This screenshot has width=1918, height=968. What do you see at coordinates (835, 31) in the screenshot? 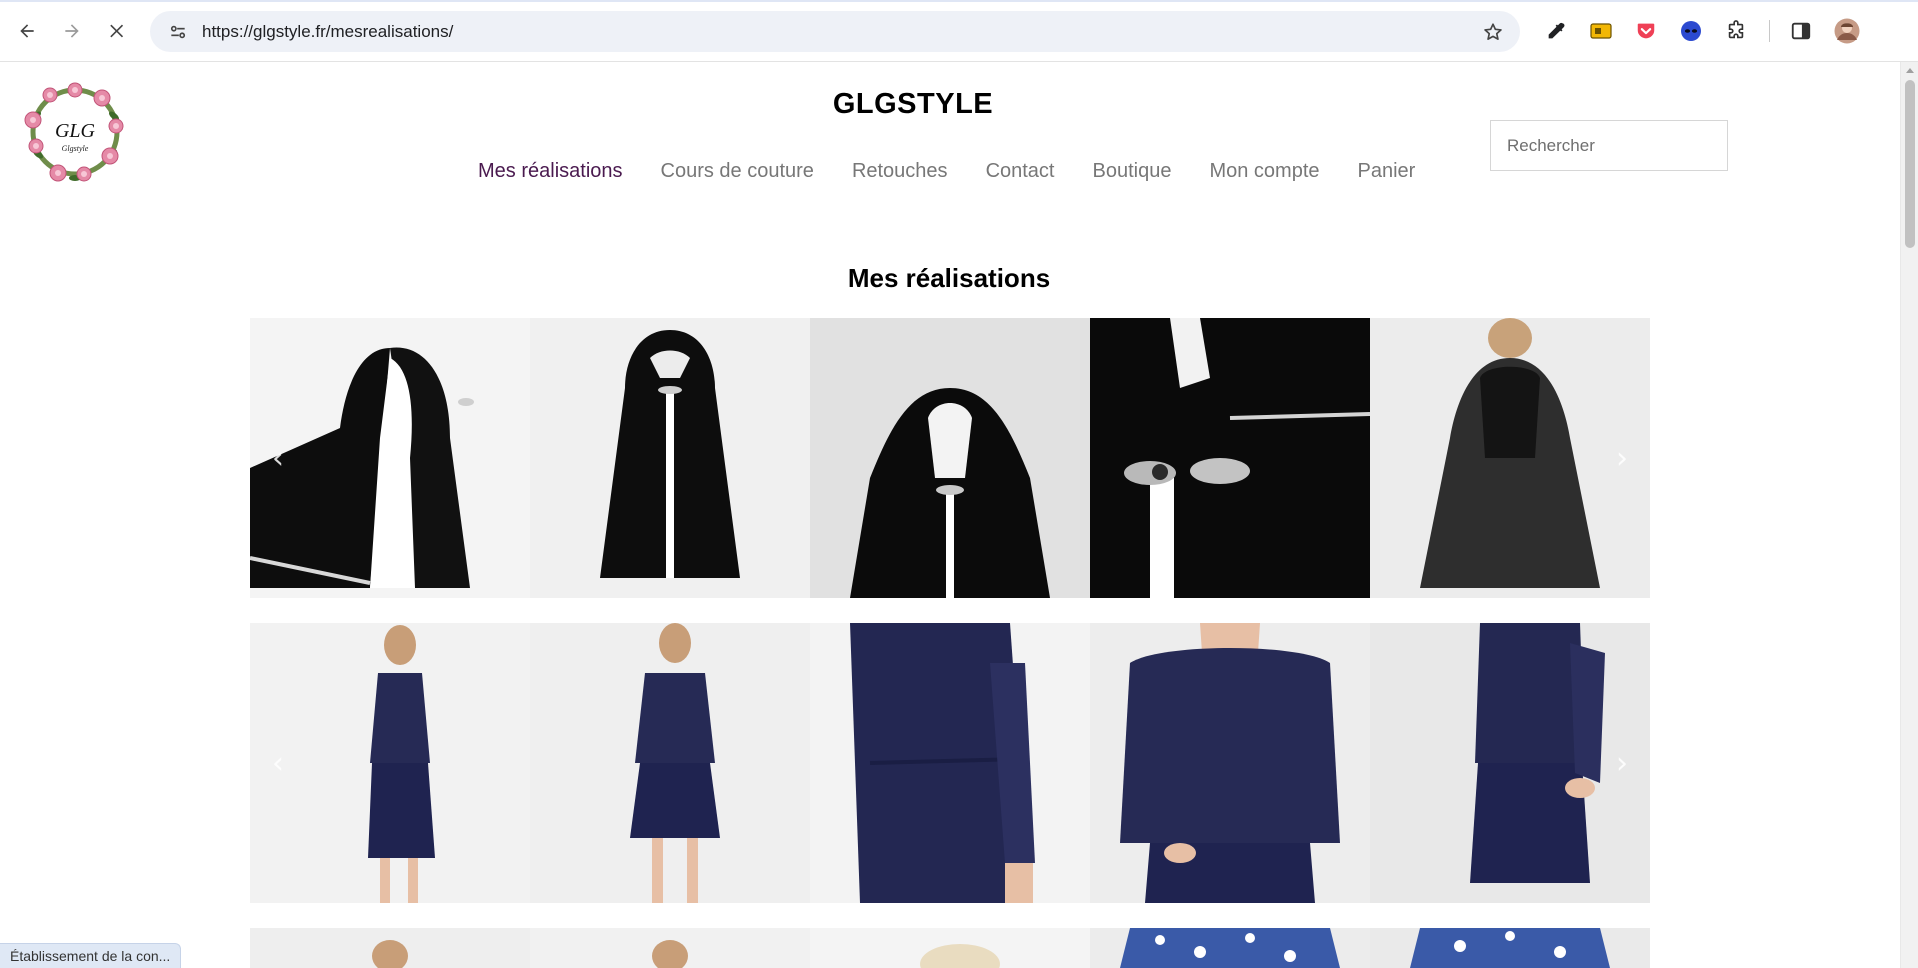
I see `address-bar: https://glgstyle.fr/mesrealisations/` at bounding box center [835, 31].